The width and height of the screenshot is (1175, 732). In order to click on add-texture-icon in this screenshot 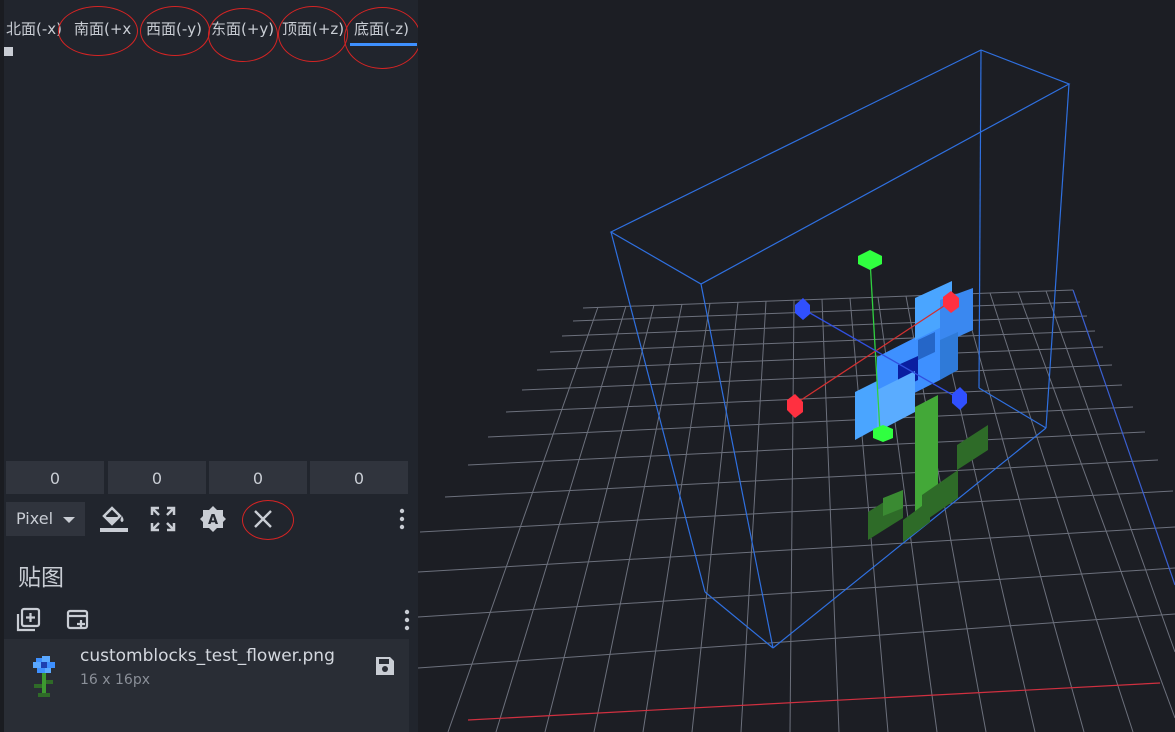, I will do `click(29, 620)`.